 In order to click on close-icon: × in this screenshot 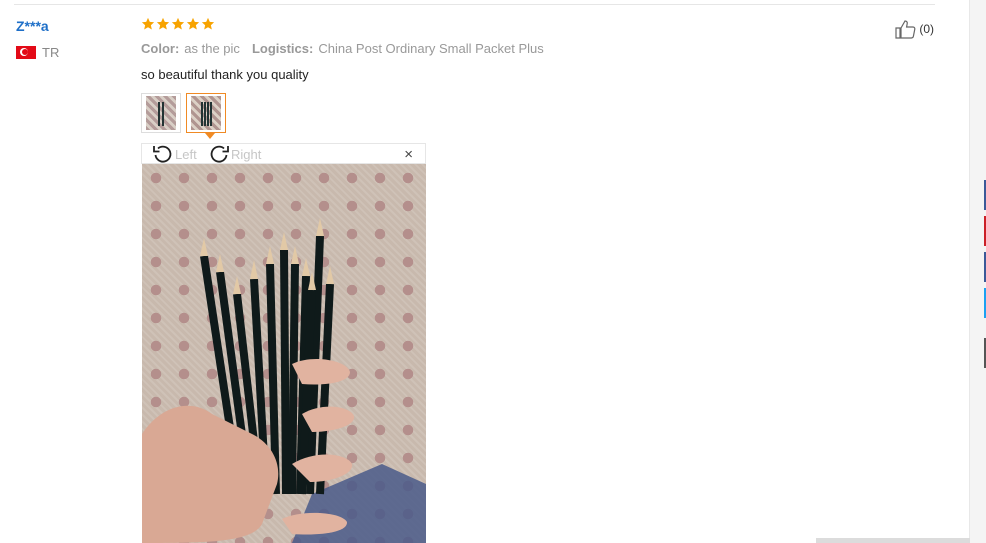, I will do `click(408, 154)`.